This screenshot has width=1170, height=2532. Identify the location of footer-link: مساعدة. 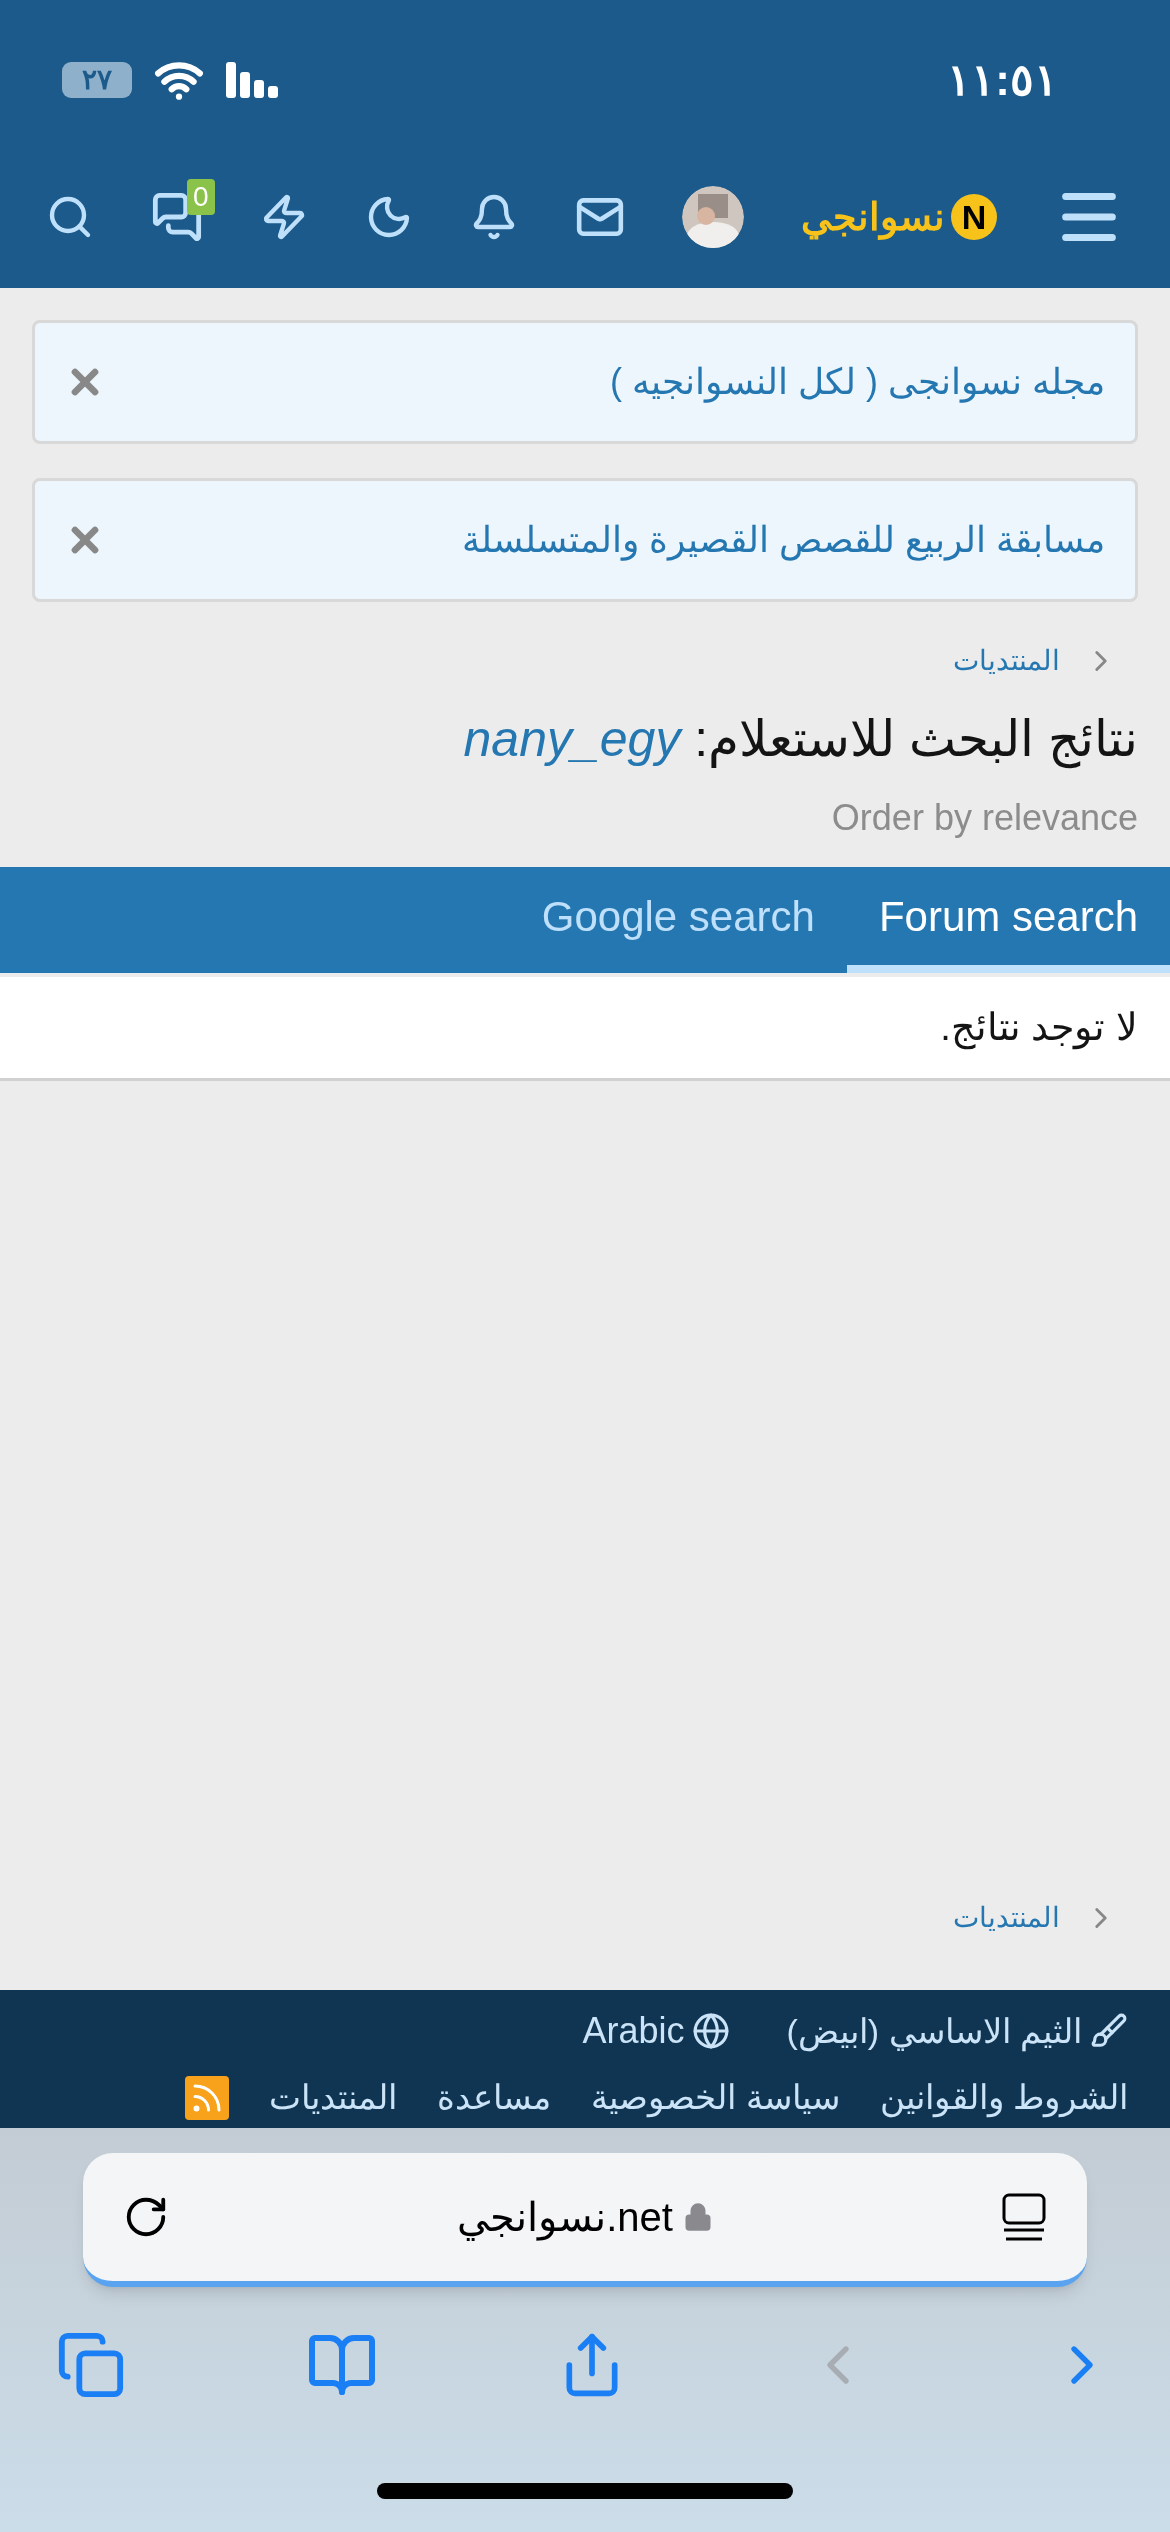
(494, 2097).